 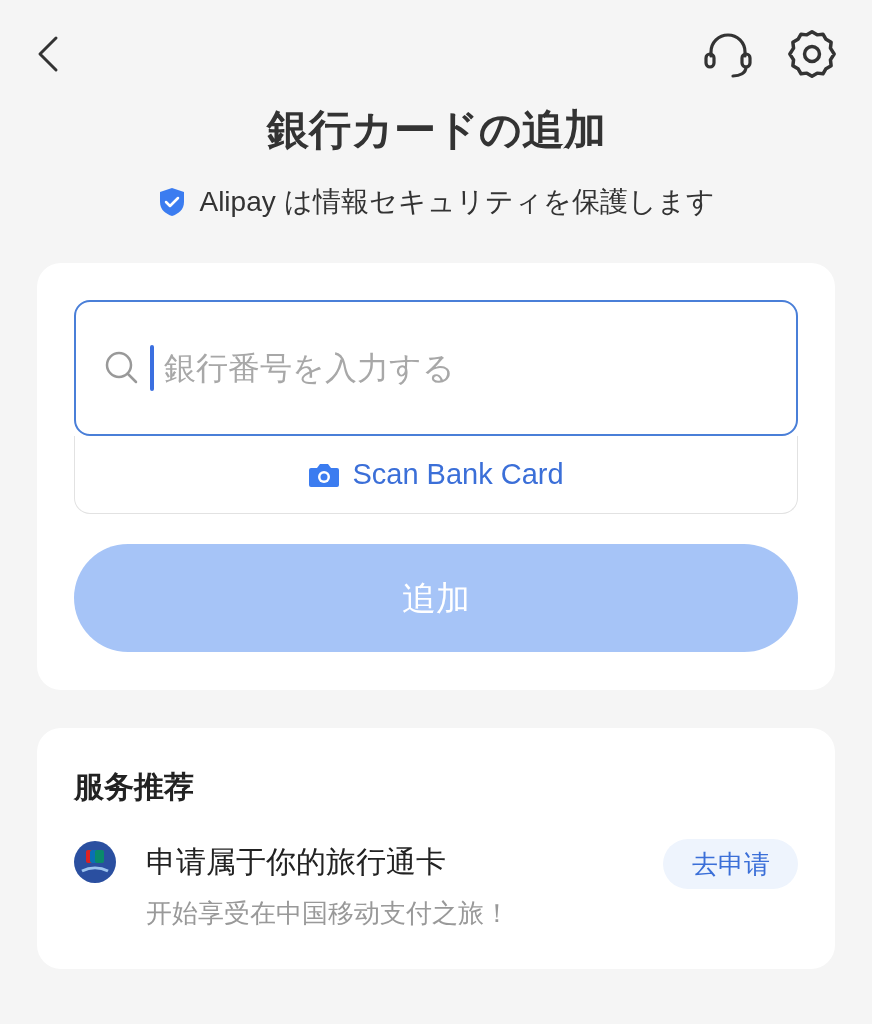 What do you see at coordinates (122, 368) in the screenshot?
I see `search-icon` at bounding box center [122, 368].